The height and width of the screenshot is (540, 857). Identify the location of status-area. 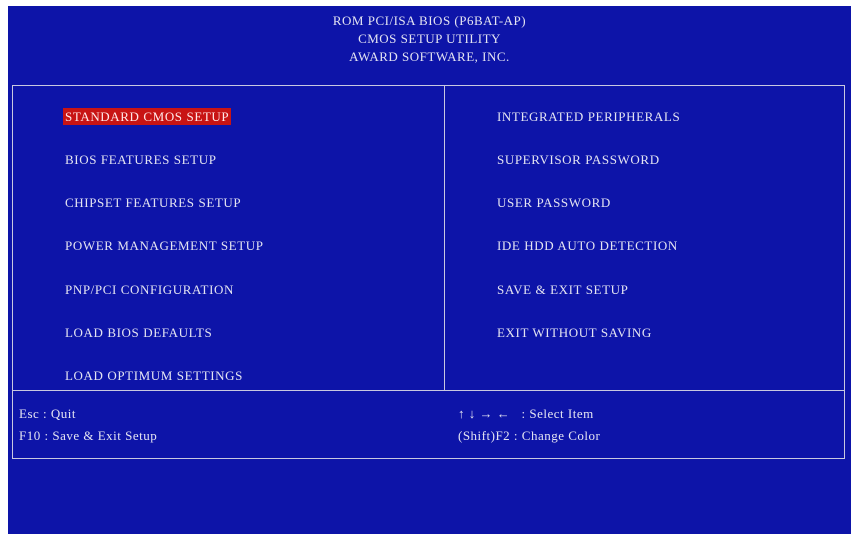
(429, 496).